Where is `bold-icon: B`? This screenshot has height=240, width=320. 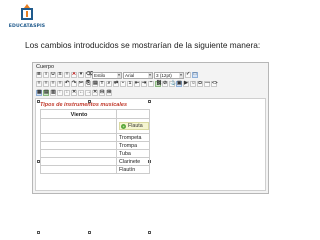
bold-icon: B is located at coordinates (39, 75).